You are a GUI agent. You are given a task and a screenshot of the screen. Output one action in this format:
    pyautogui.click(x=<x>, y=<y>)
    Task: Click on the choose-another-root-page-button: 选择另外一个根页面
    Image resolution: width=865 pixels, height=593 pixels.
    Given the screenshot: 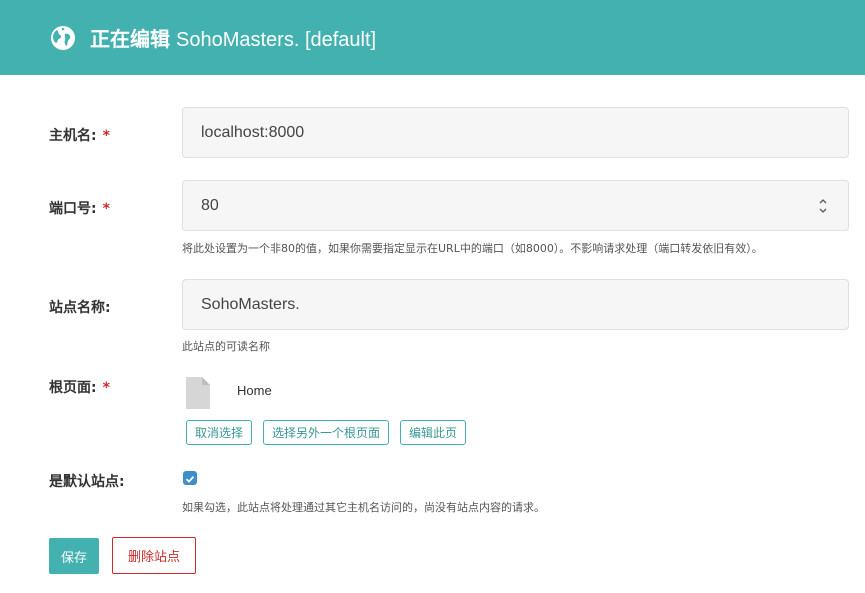 What is the action you would take?
    pyautogui.click(x=326, y=432)
    